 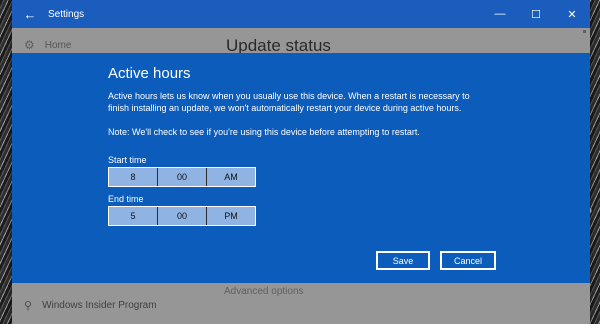 I want to click on start-minute: 00, so click(x=182, y=177).